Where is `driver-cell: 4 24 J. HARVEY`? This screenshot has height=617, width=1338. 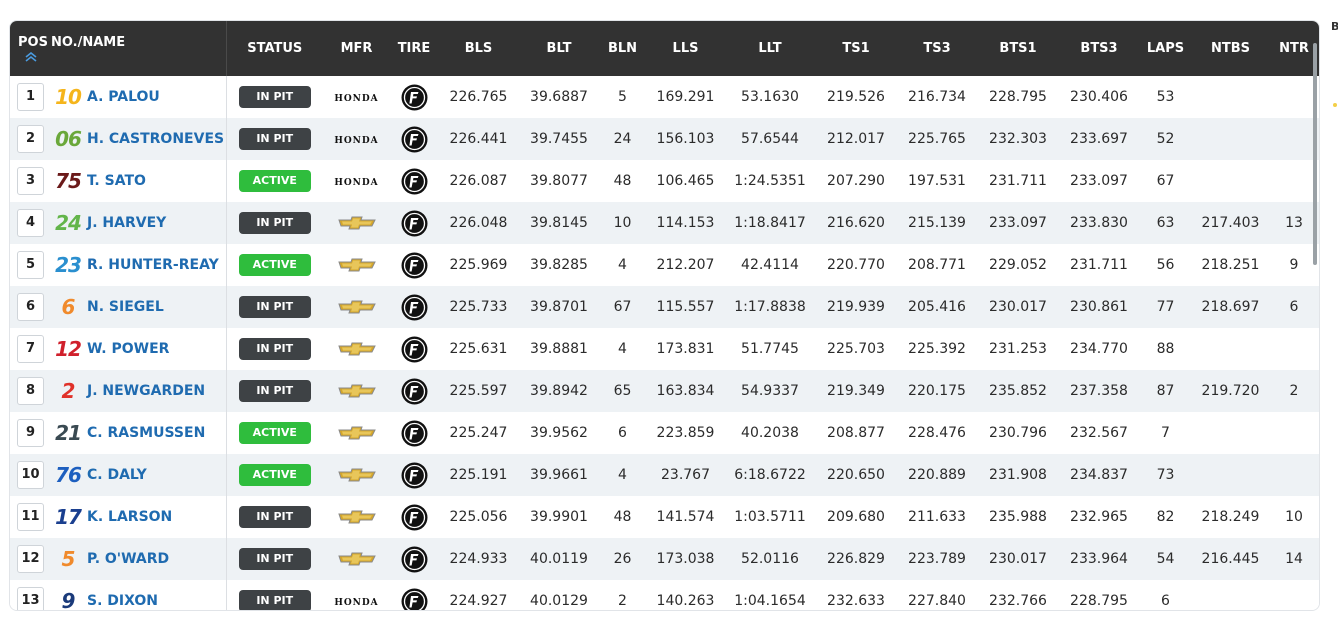
driver-cell: 4 24 J. HARVEY is located at coordinates (118, 223).